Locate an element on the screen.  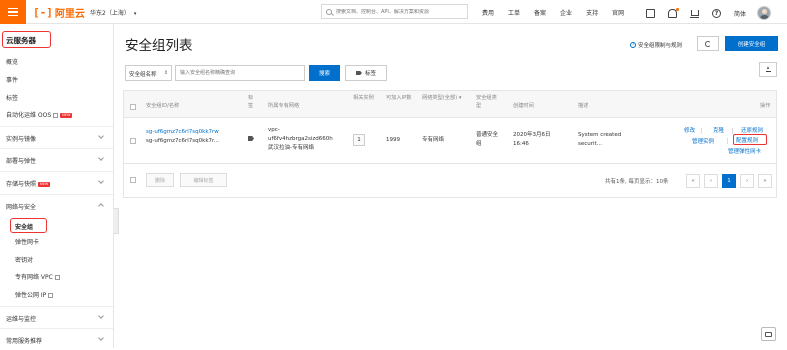
help-icon: ? is located at coordinates (716, 13).